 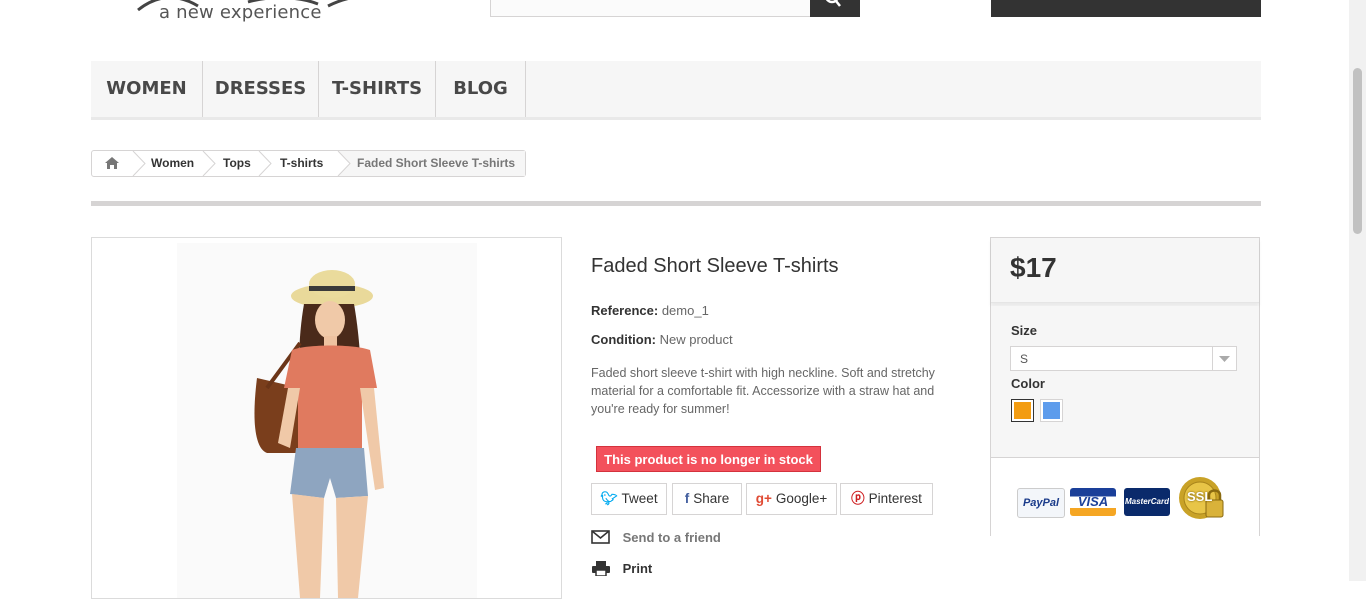 I want to click on breadcrumb-current-label: Faded Short Sleeve T-shirts, so click(x=436, y=163).